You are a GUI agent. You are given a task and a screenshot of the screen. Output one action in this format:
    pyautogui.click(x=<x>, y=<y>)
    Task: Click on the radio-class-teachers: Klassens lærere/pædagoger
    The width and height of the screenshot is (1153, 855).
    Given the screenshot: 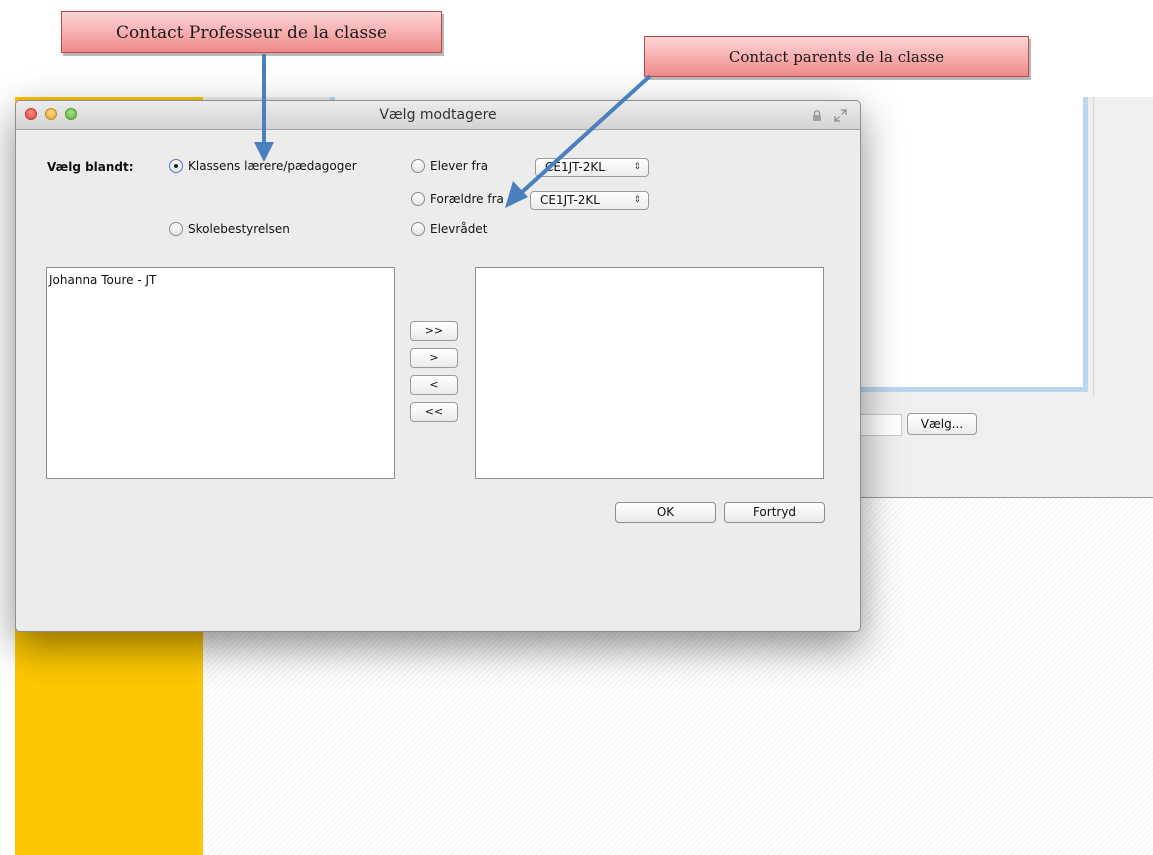 What is the action you would take?
    pyautogui.click(x=263, y=166)
    